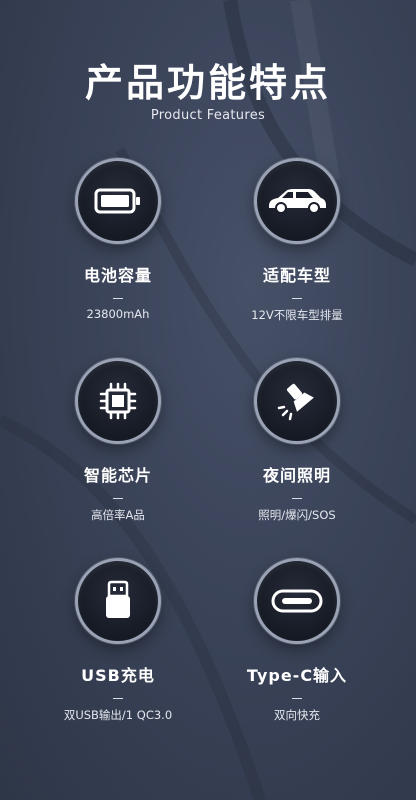 The width and height of the screenshot is (416, 800). I want to click on flashlight-icon, so click(297, 401).